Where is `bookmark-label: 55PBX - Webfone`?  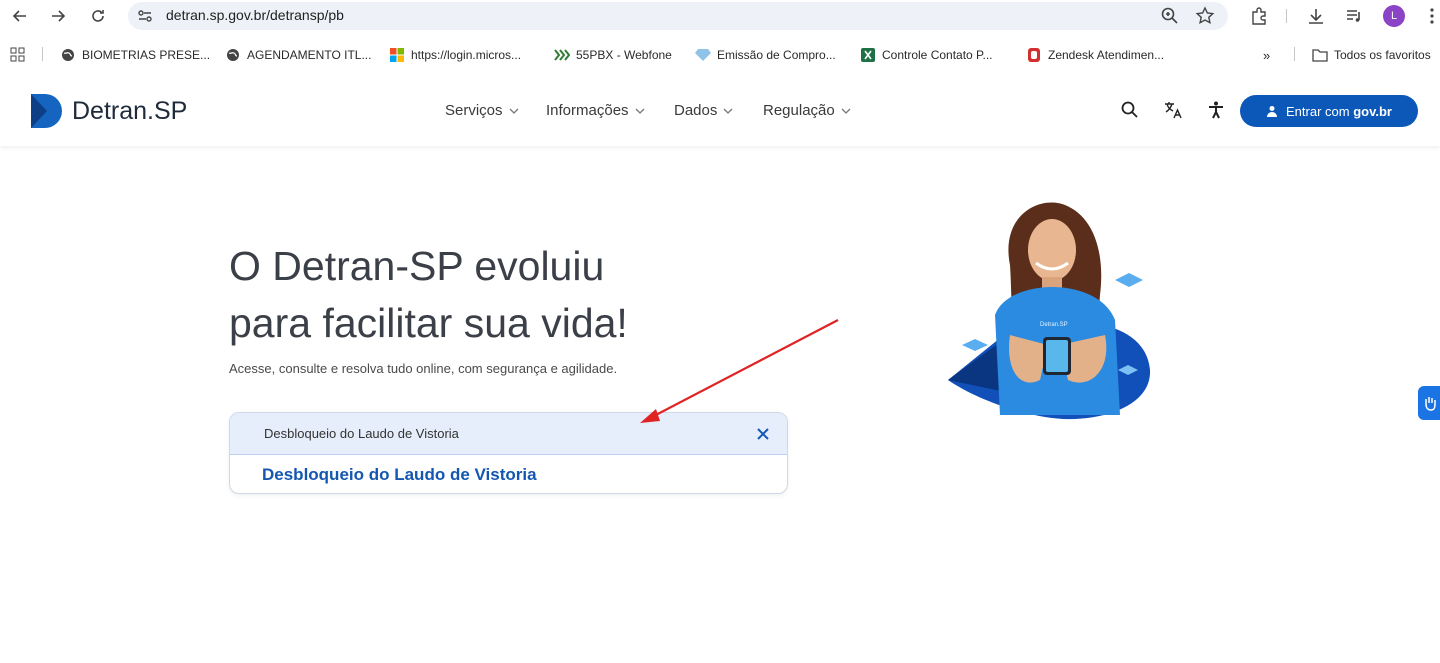
bookmark-label: 55PBX - Webfone is located at coordinates (624, 55).